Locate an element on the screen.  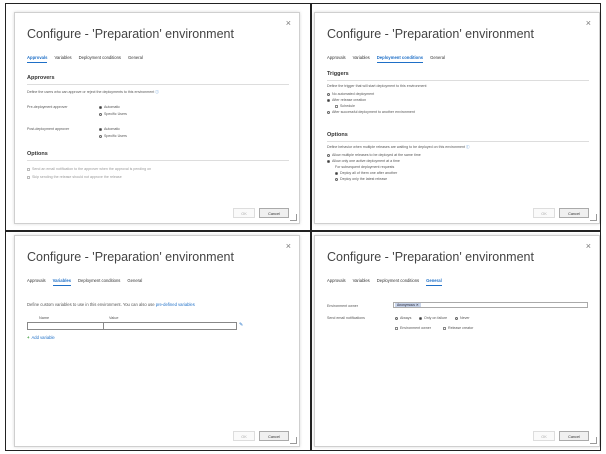
schedule-checkbox: Schedule is located at coordinates (345, 106).